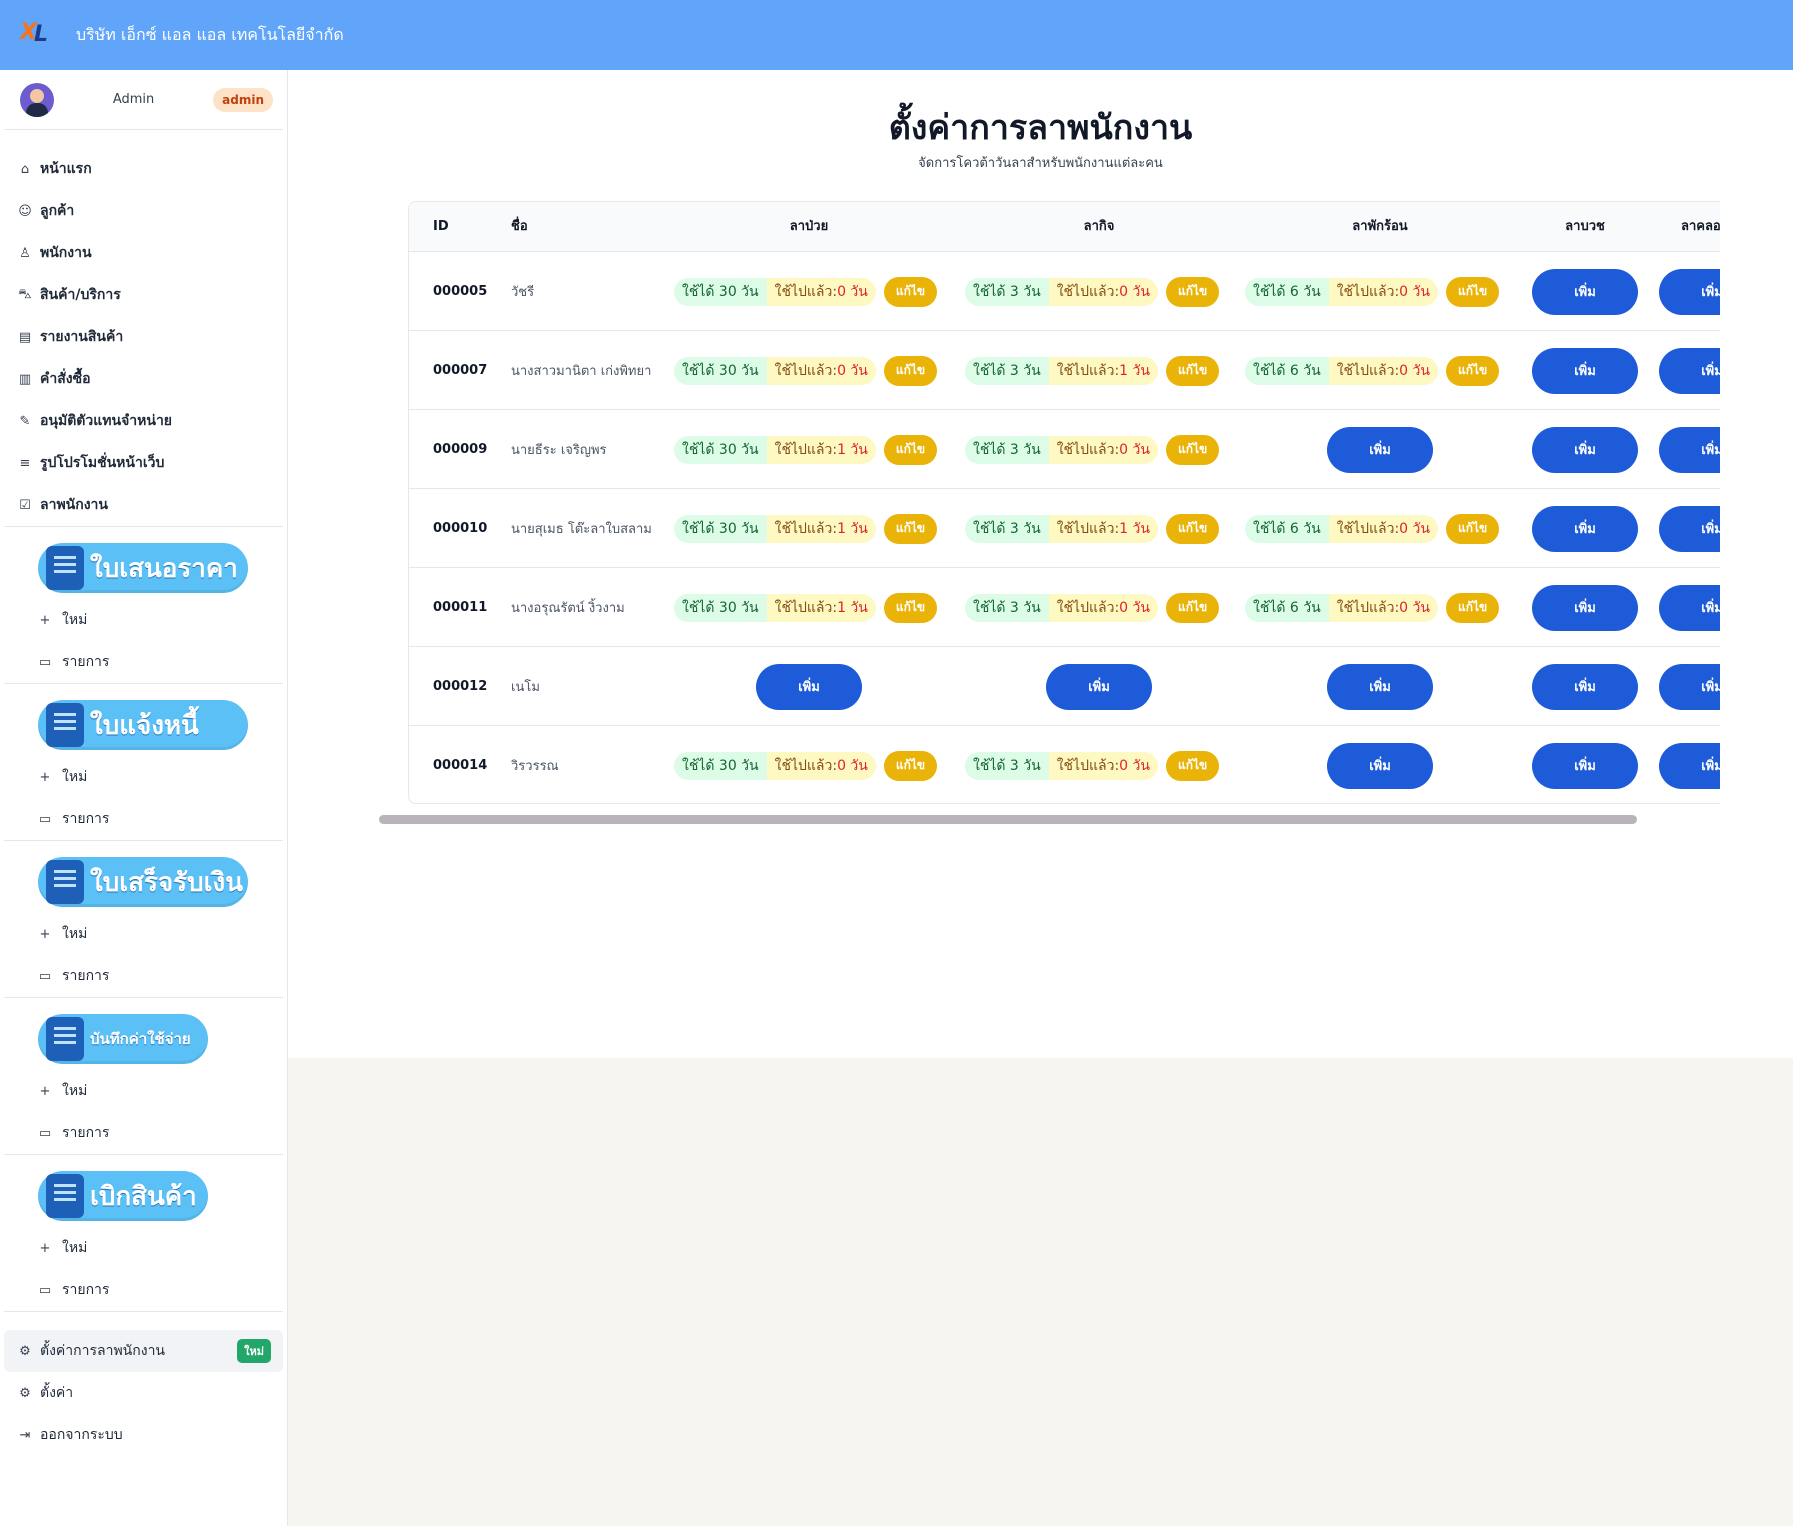 Image resolution: width=1793 pixels, height=1526 pixels. What do you see at coordinates (143, 568) in the screenshot?
I see `doc-banner: ใบเสนอราคา` at bounding box center [143, 568].